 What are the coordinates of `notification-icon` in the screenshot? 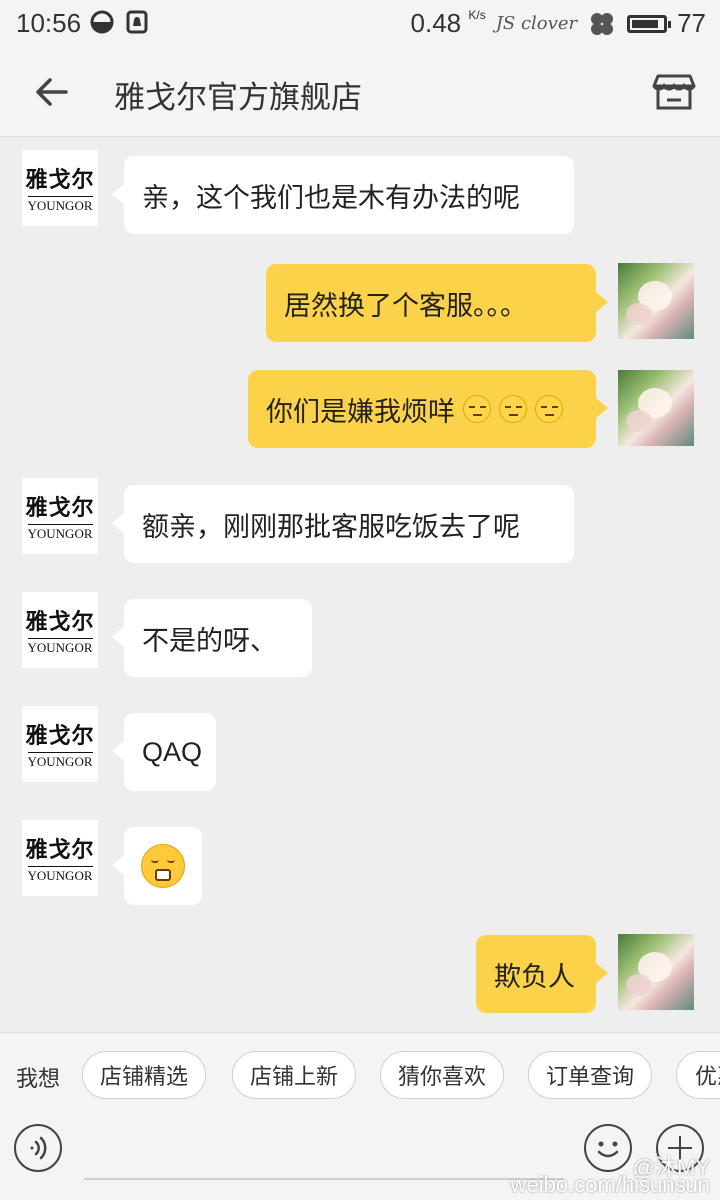 It's located at (137, 22).